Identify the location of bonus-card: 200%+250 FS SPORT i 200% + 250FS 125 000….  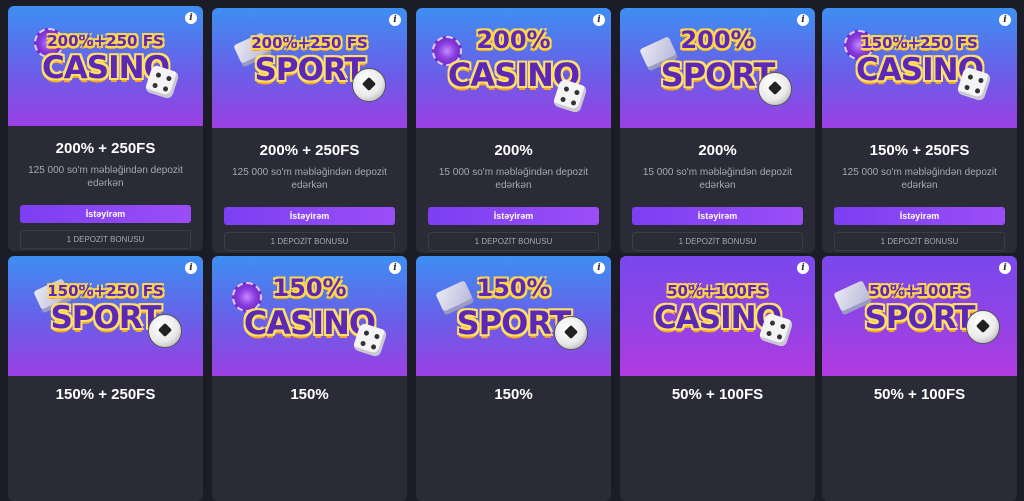
(309, 130).